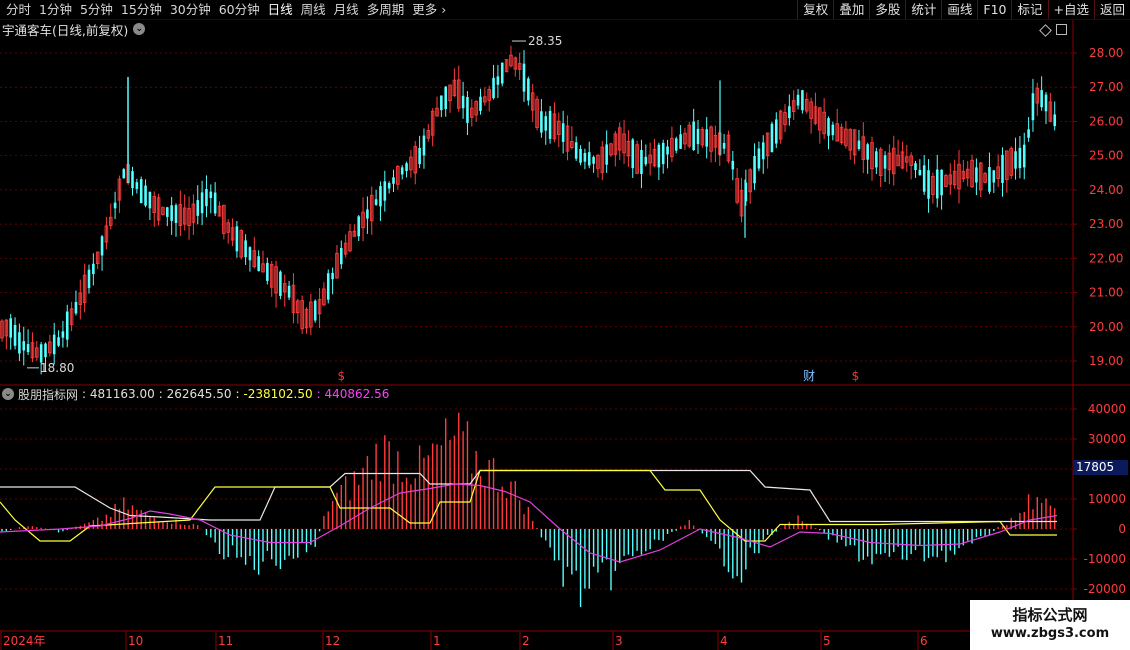 The height and width of the screenshot is (650, 1130). What do you see at coordinates (815, 9) in the screenshot?
I see `toolbar-button-0: 复权` at bounding box center [815, 9].